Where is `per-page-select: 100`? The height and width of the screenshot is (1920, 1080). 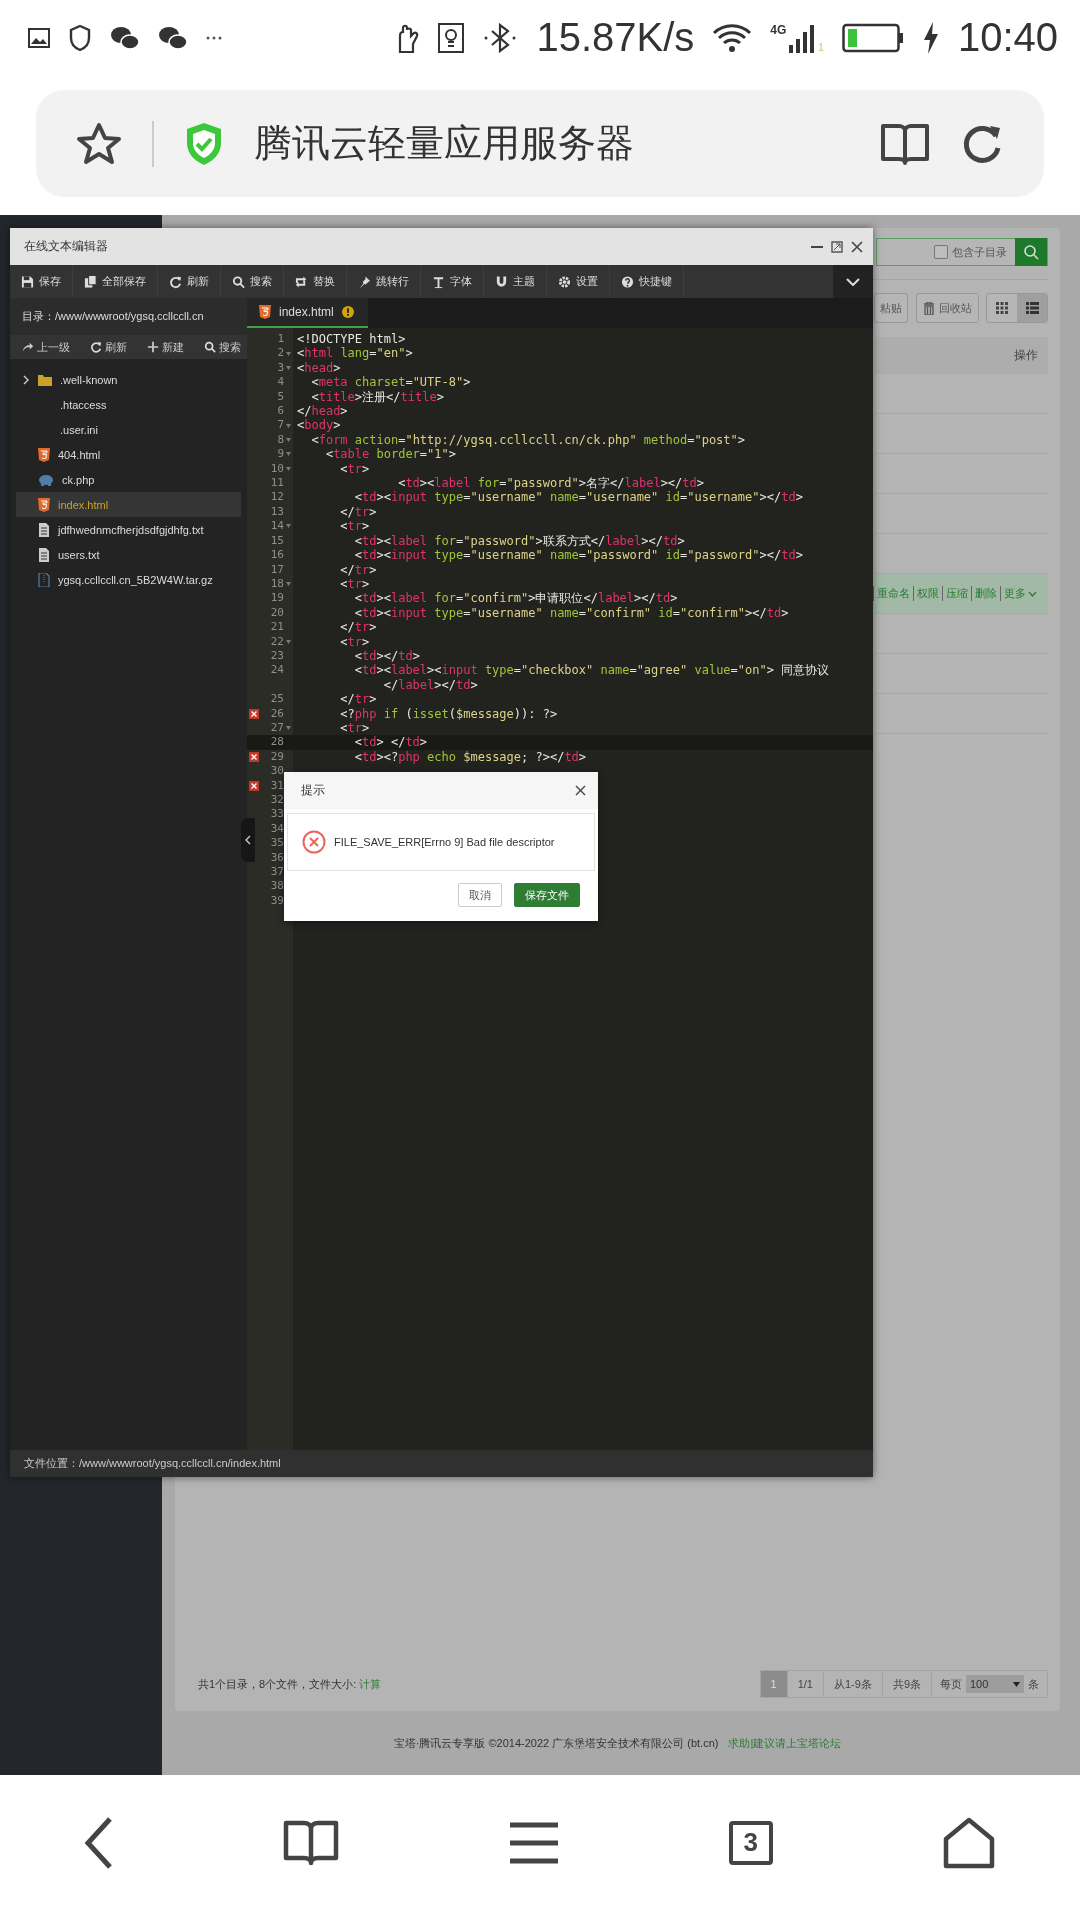
per-page-select: 100 is located at coordinates (995, 1684).